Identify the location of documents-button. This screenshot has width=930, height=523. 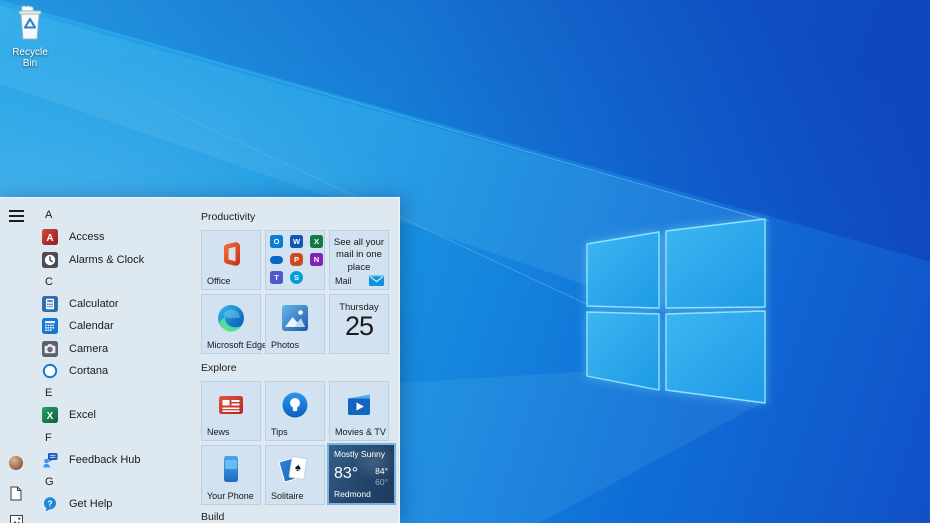
(16, 493).